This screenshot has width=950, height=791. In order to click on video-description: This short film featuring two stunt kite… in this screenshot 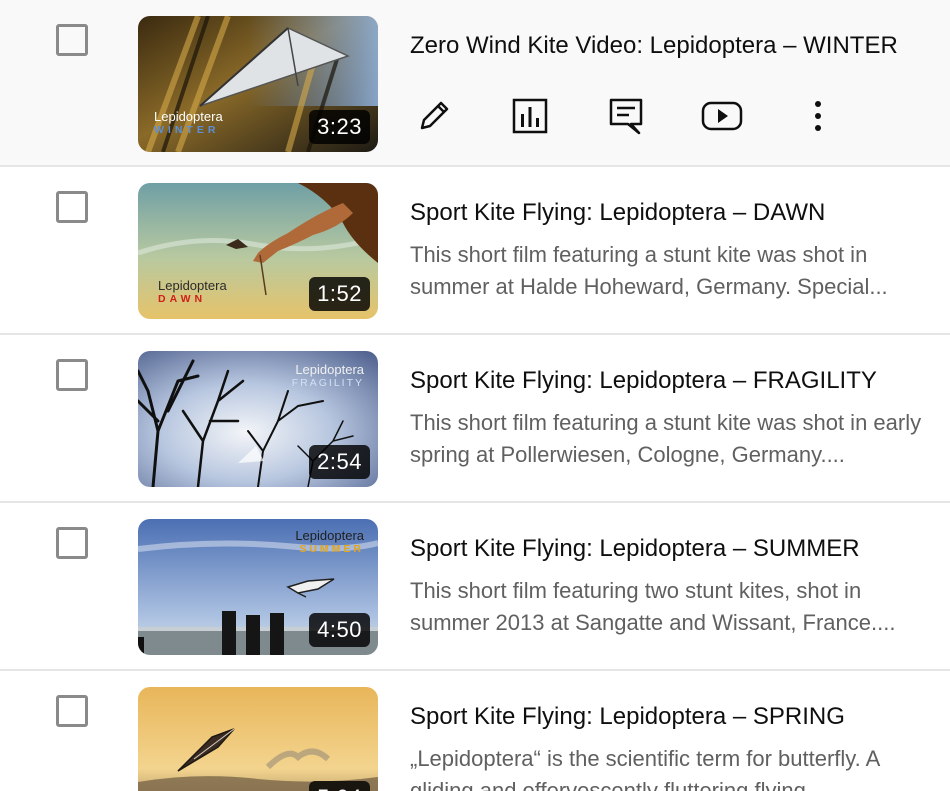, I will do `click(653, 606)`.